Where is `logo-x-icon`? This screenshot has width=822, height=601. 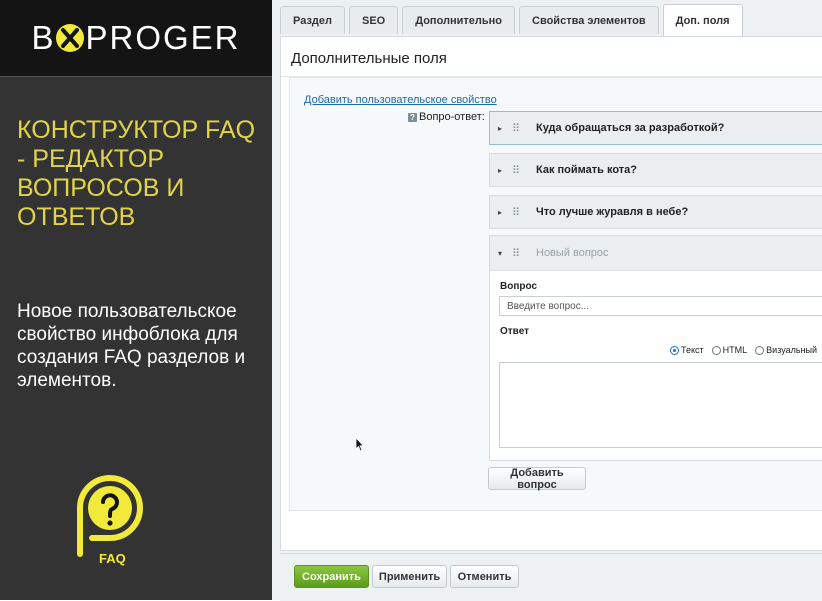
logo-x-icon is located at coordinates (70, 38).